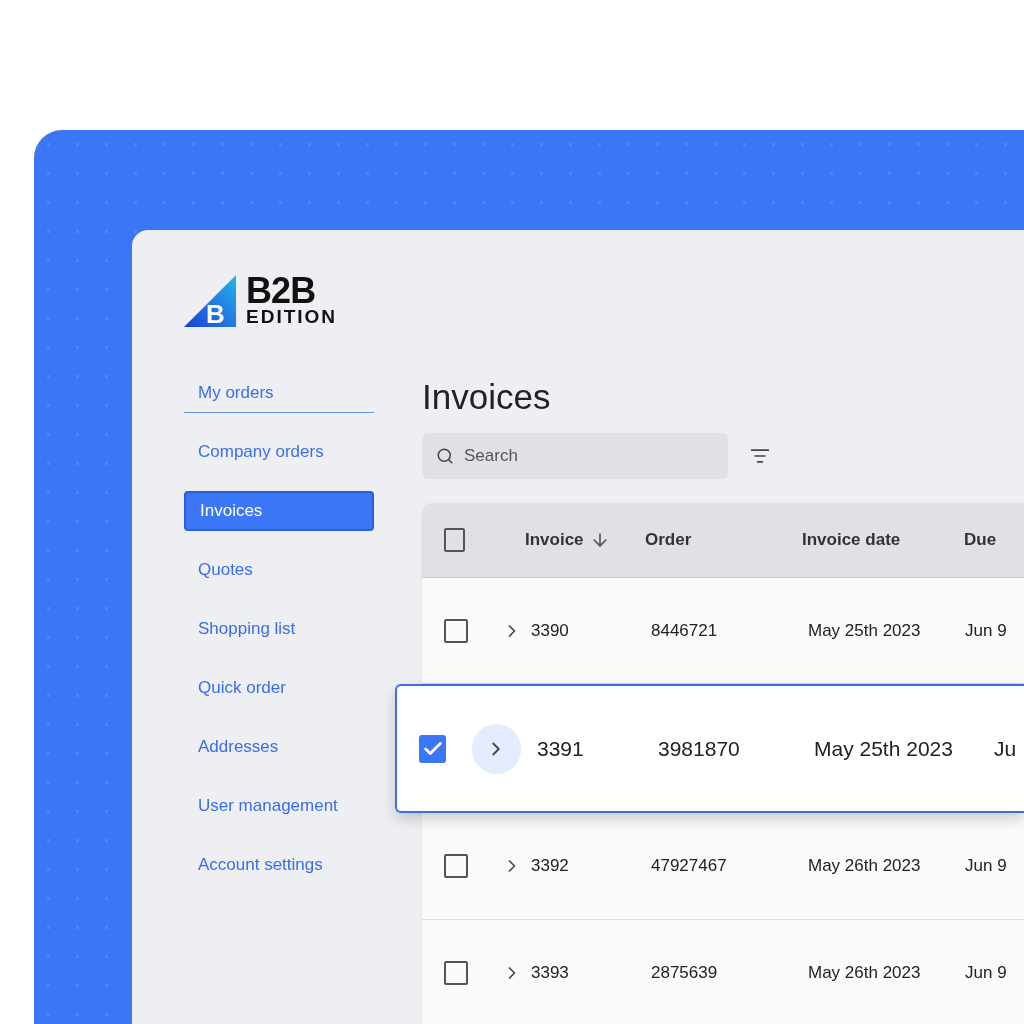  I want to click on table-cell-text: 3981870, so click(699, 748).